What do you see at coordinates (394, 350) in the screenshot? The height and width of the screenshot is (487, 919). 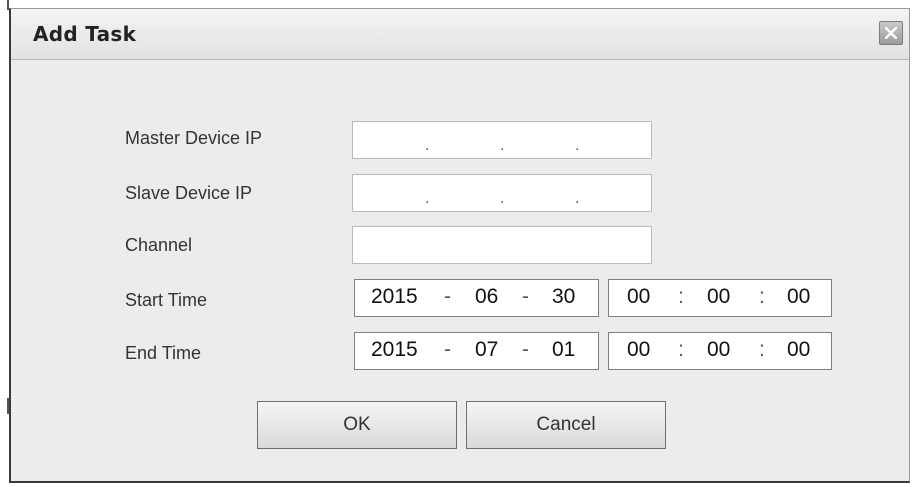 I see `end-year: 2015` at bounding box center [394, 350].